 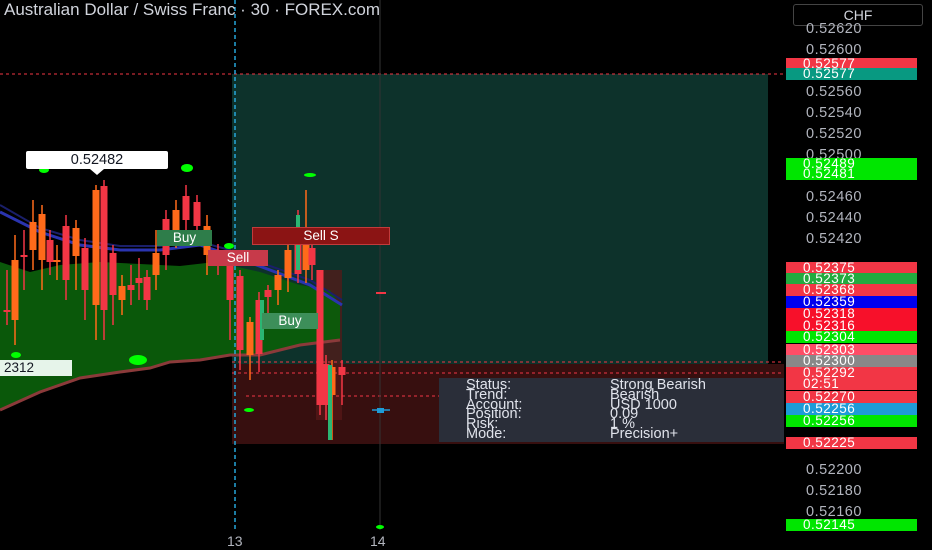 I want to click on sell-label-1: Sell, so click(x=238, y=258).